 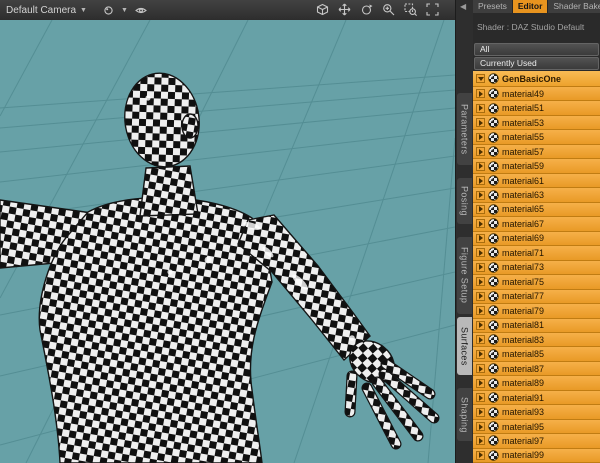 What do you see at coordinates (464, 346) in the screenshot?
I see `side-tab-surfaces: Surfaces` at bounding box center [464, 346].